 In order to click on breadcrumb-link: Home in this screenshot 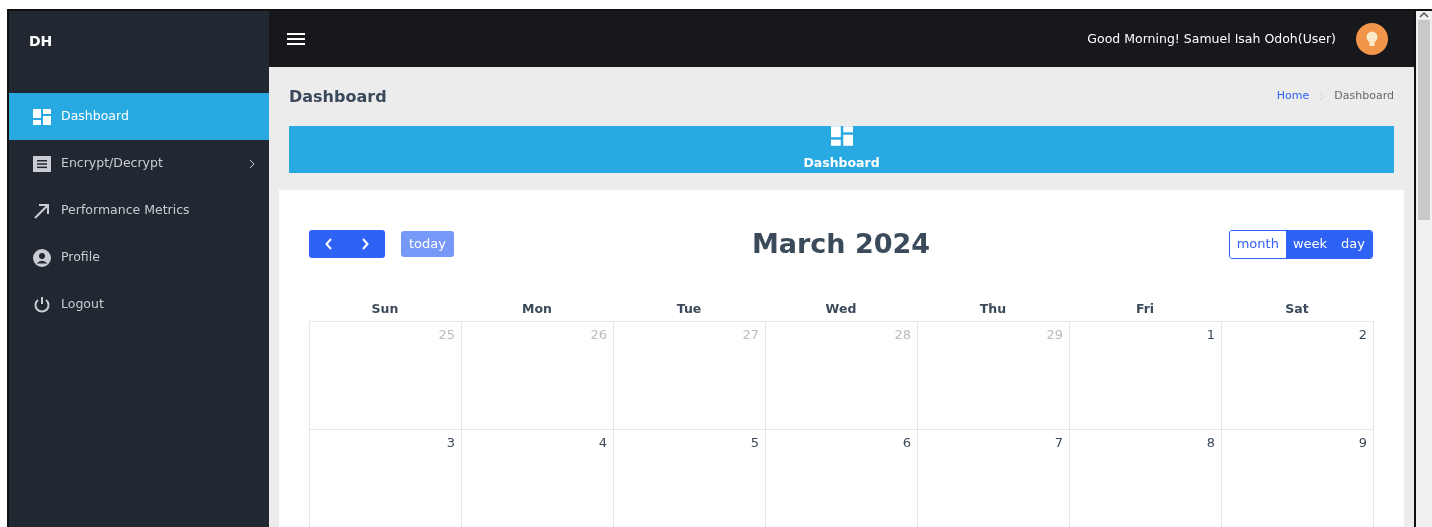, I will do `click(1293, 96)`.